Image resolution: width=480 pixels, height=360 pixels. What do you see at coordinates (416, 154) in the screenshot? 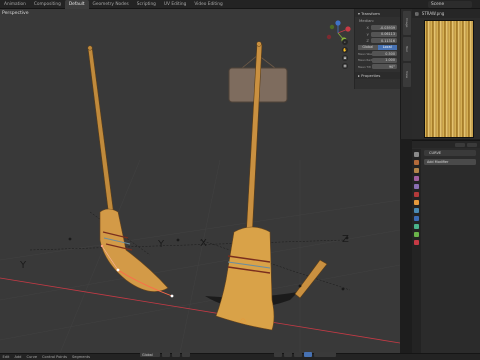
I see `tool-tab-icon` at bounding box center [416, 154].